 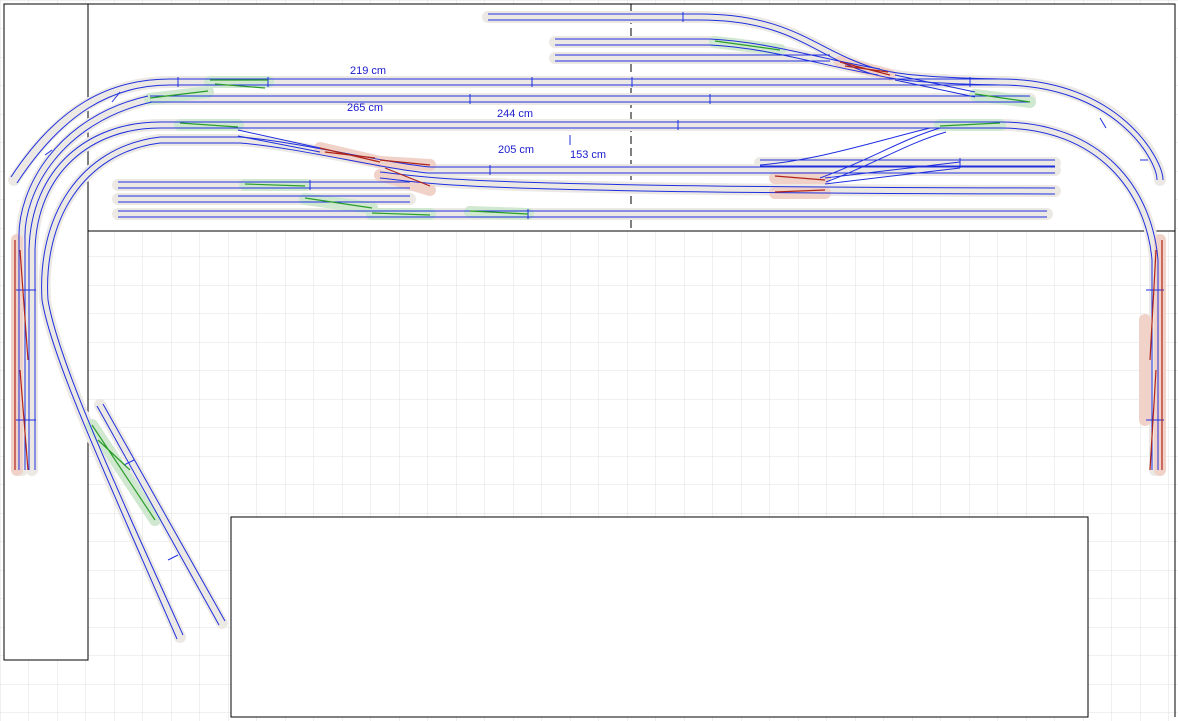 What do you see at coordinates (515, 114) in the screenshot?
I see `dimension-label-244: 244 cm` at bounding box center [515, 114].